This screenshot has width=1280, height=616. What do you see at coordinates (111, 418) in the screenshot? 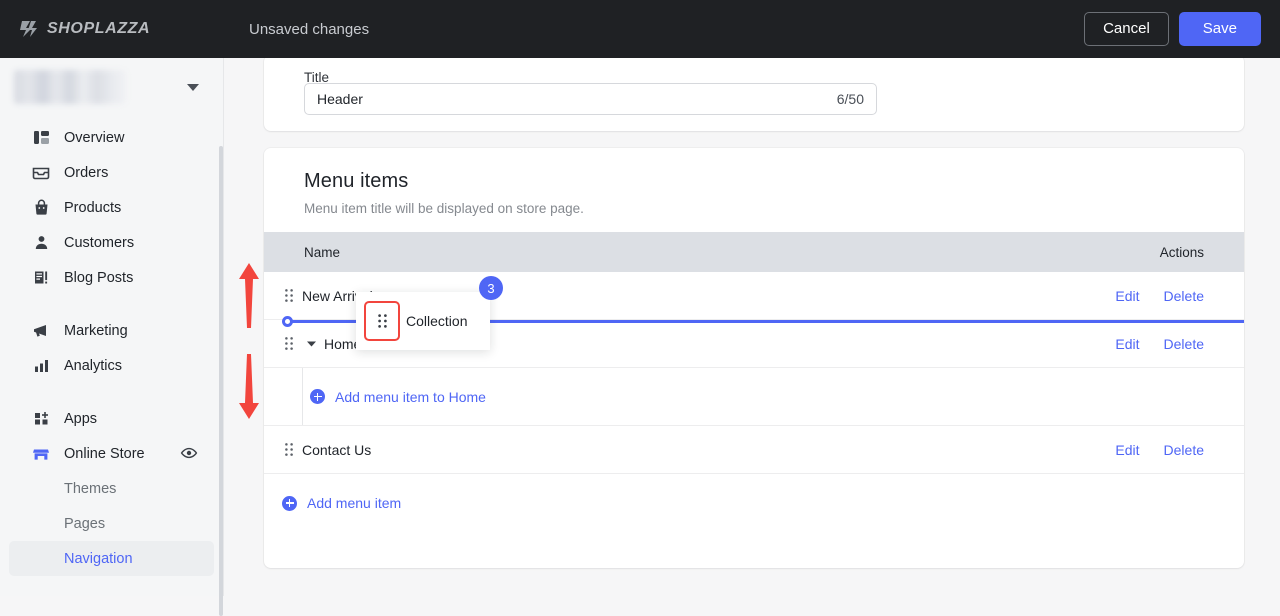
I see `sidebar-item-apps: Apps` at bounding box center [111, 418].